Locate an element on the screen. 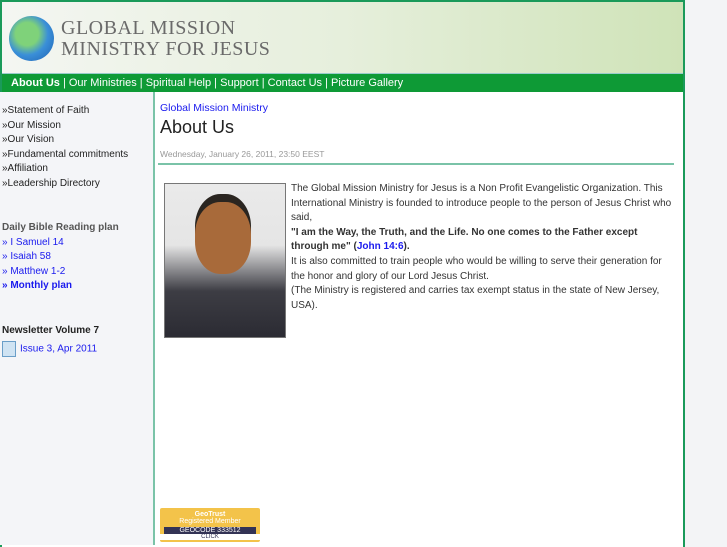  sidebar-link: »Our Mission is located at coordinates (76, 126).